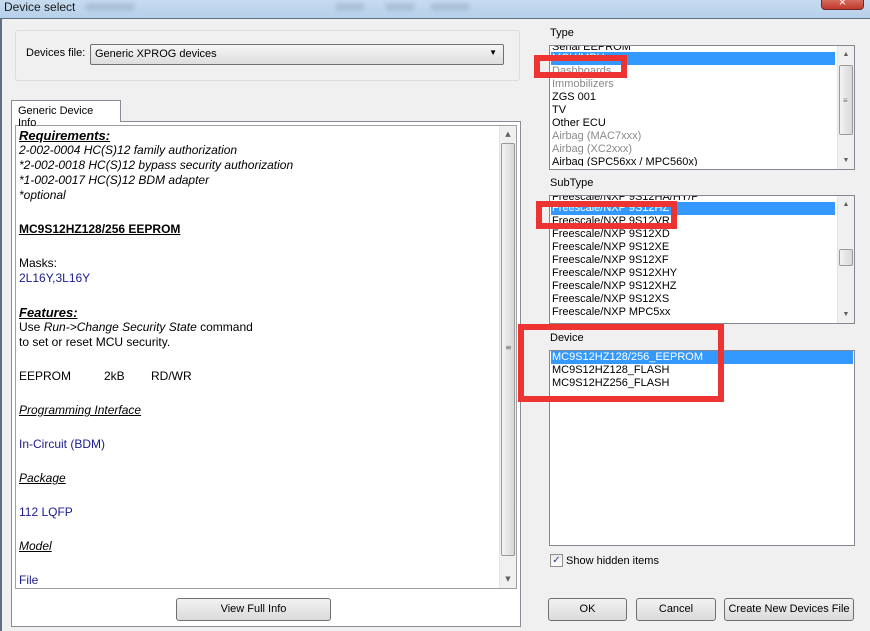 This screenshot has height=631, width=870. I want to click on close-icon: ×, so click(842, 4).